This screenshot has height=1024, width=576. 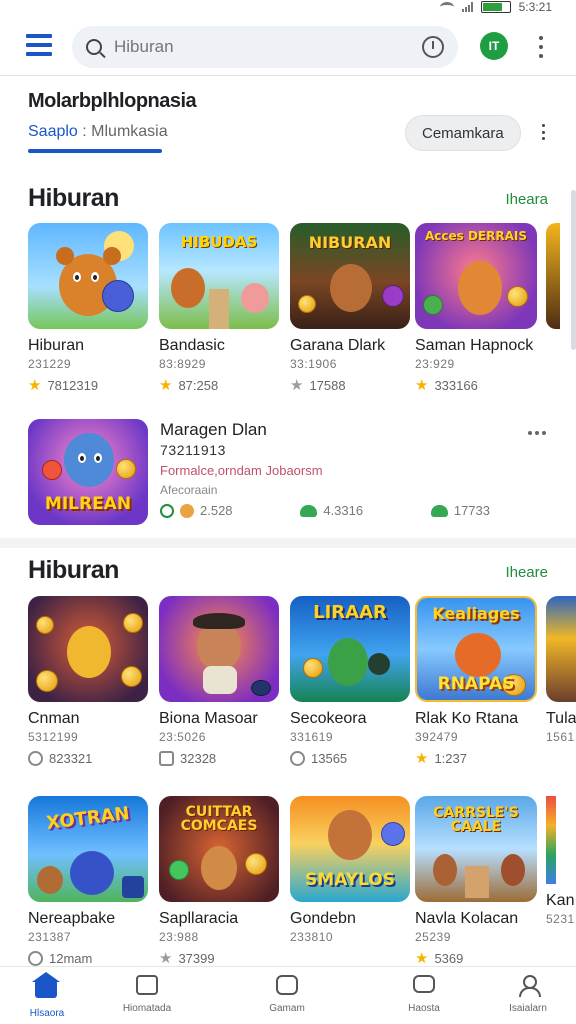 I want to click on app-tile: Cnman 5312199 823321, so click(x=88, y=681).